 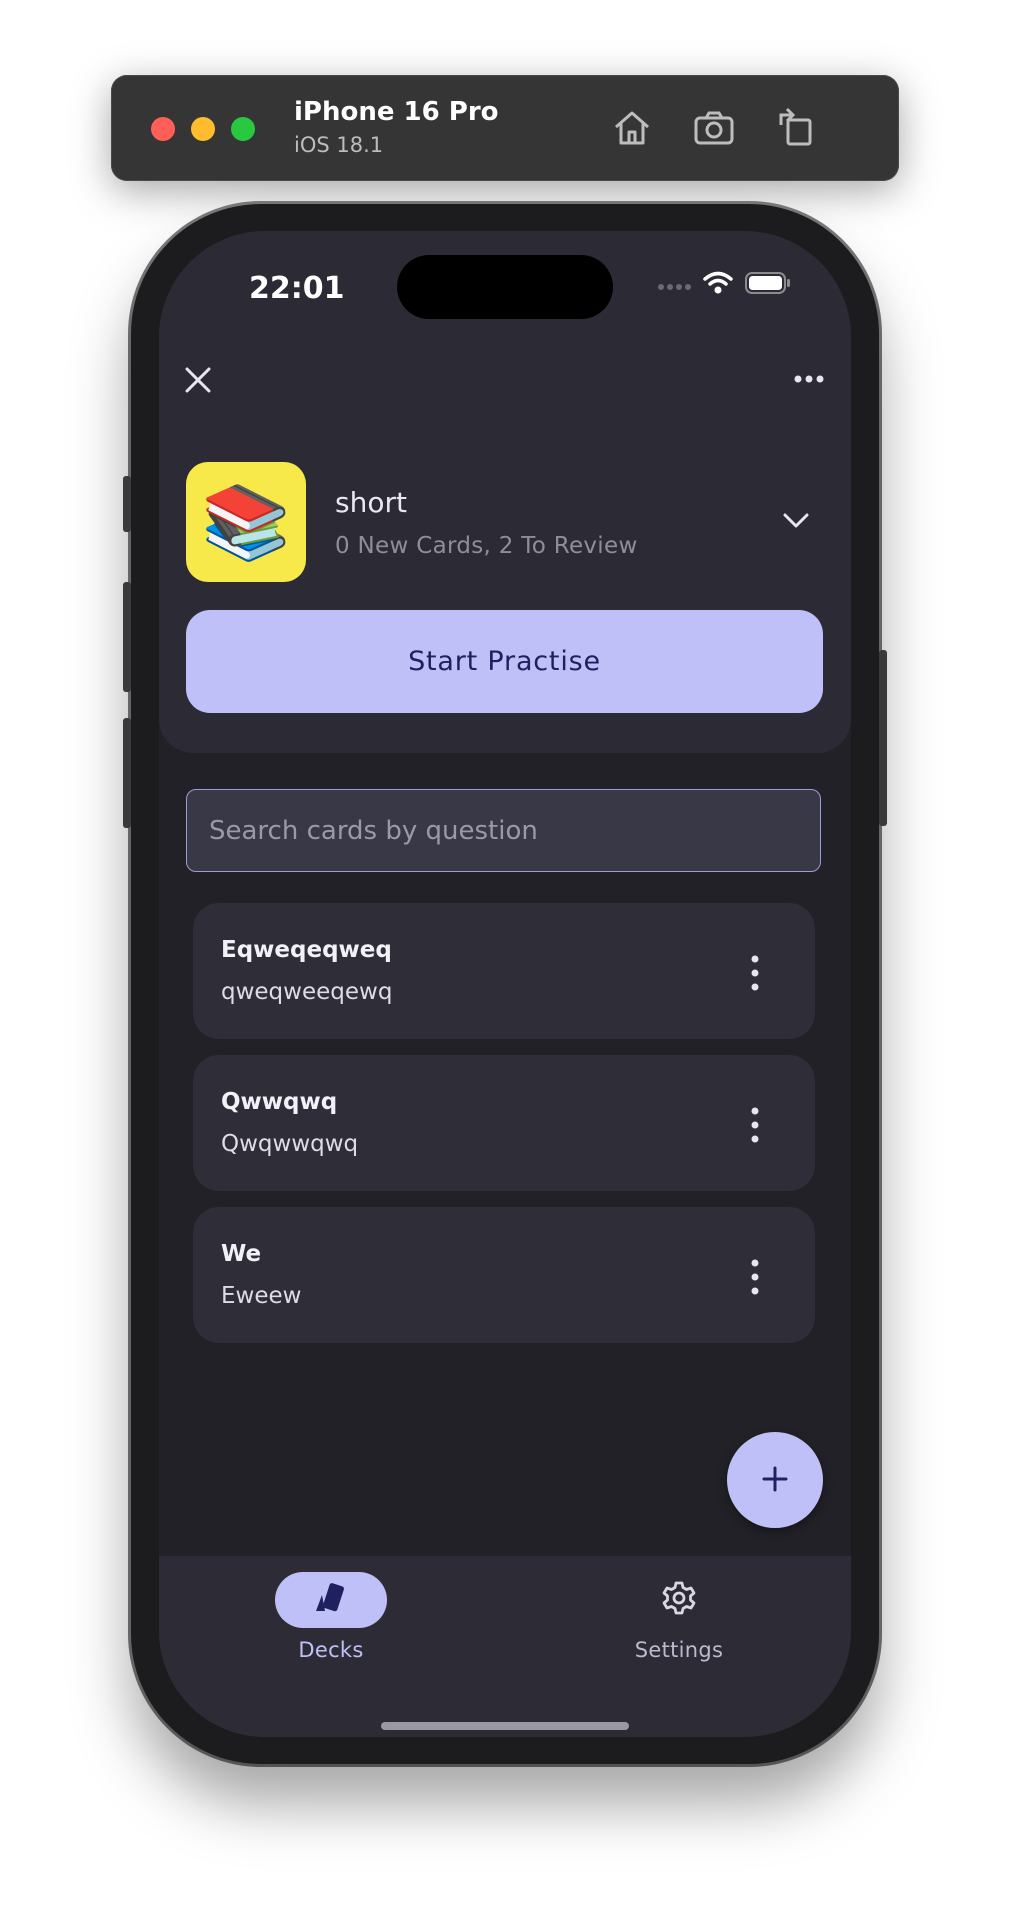 I want to click on bottom-navigation: Decks Settings, so click(x=505, y=1646).